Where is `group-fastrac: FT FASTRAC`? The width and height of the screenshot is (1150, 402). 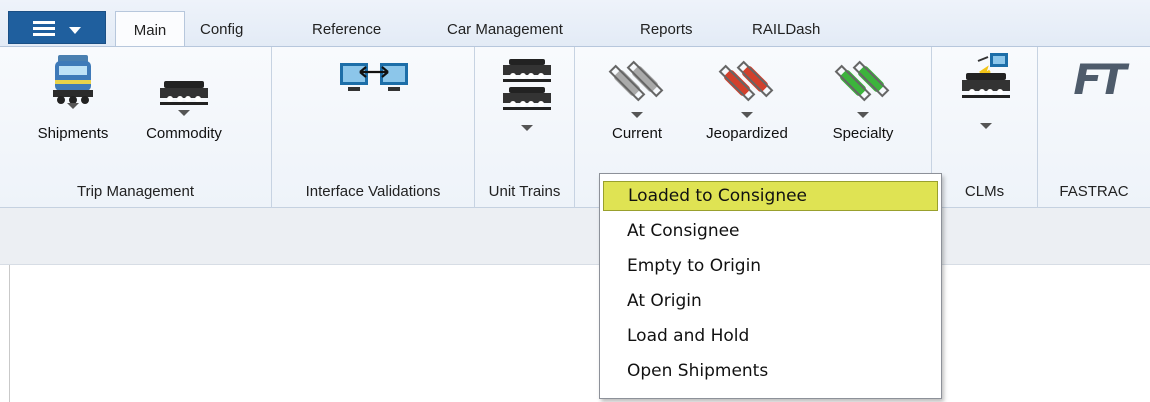
group-fastrac: FT FASTRAC is located at coordinates (1094, 127).